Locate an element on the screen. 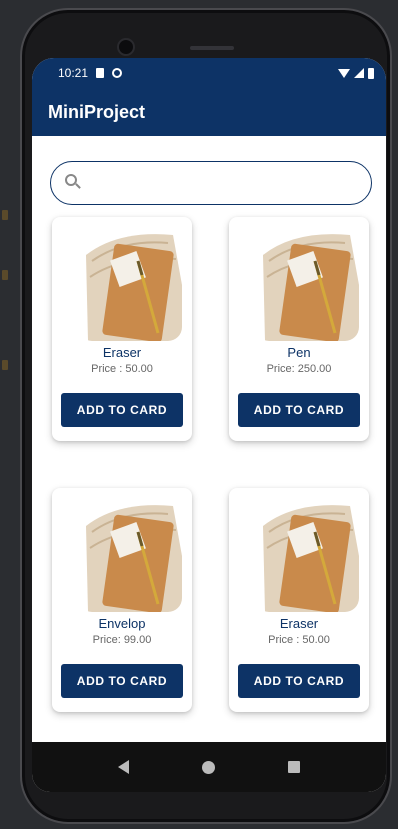  search-bar is located at coordinates (211, 183).